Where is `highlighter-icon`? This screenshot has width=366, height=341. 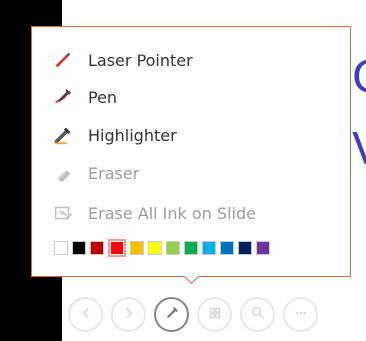
highlighter-icon is located at coordinates (63, 135).